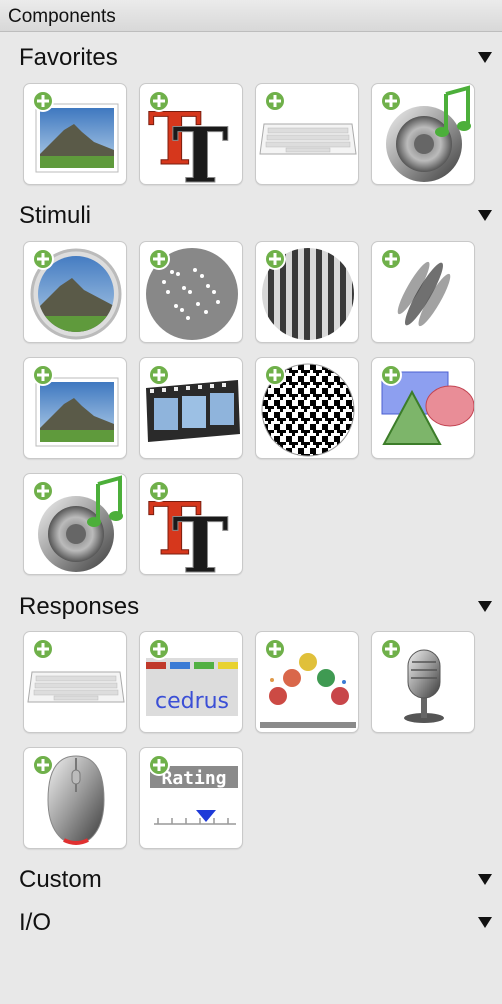  I want to click on rating-label: Rating, so click(193, 778).